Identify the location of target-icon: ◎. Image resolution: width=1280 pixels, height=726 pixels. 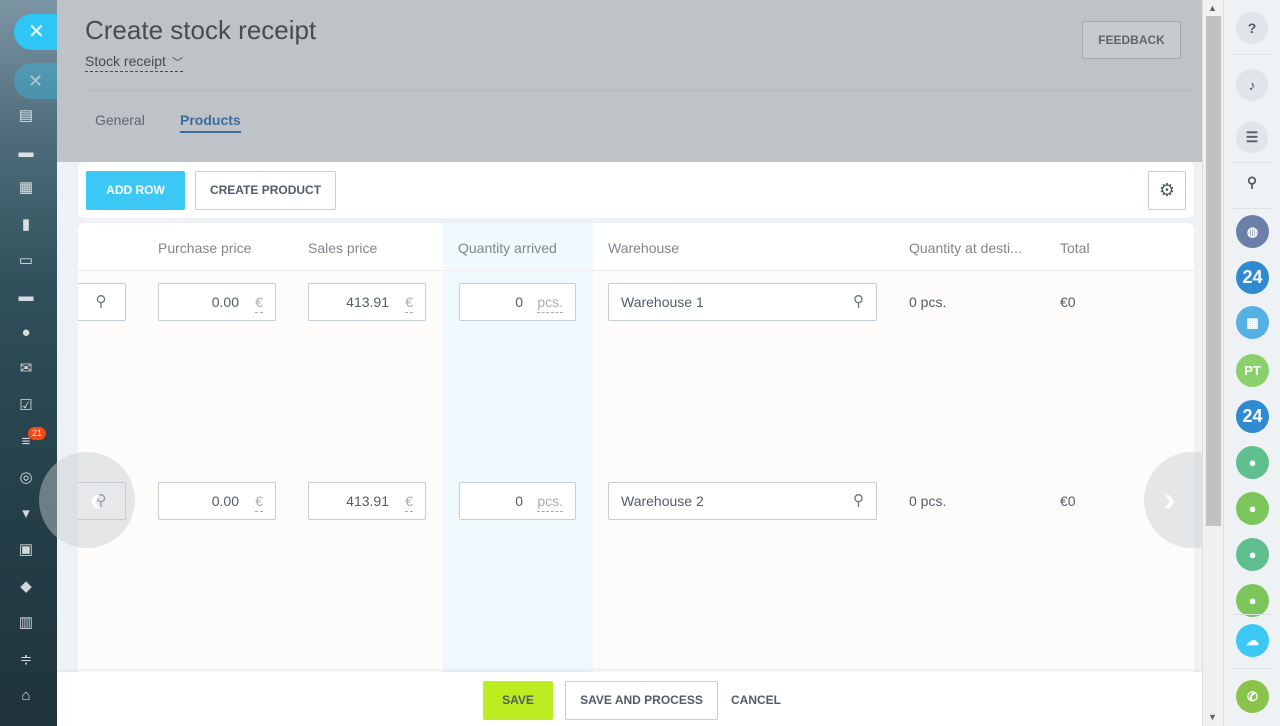
(26, 478).